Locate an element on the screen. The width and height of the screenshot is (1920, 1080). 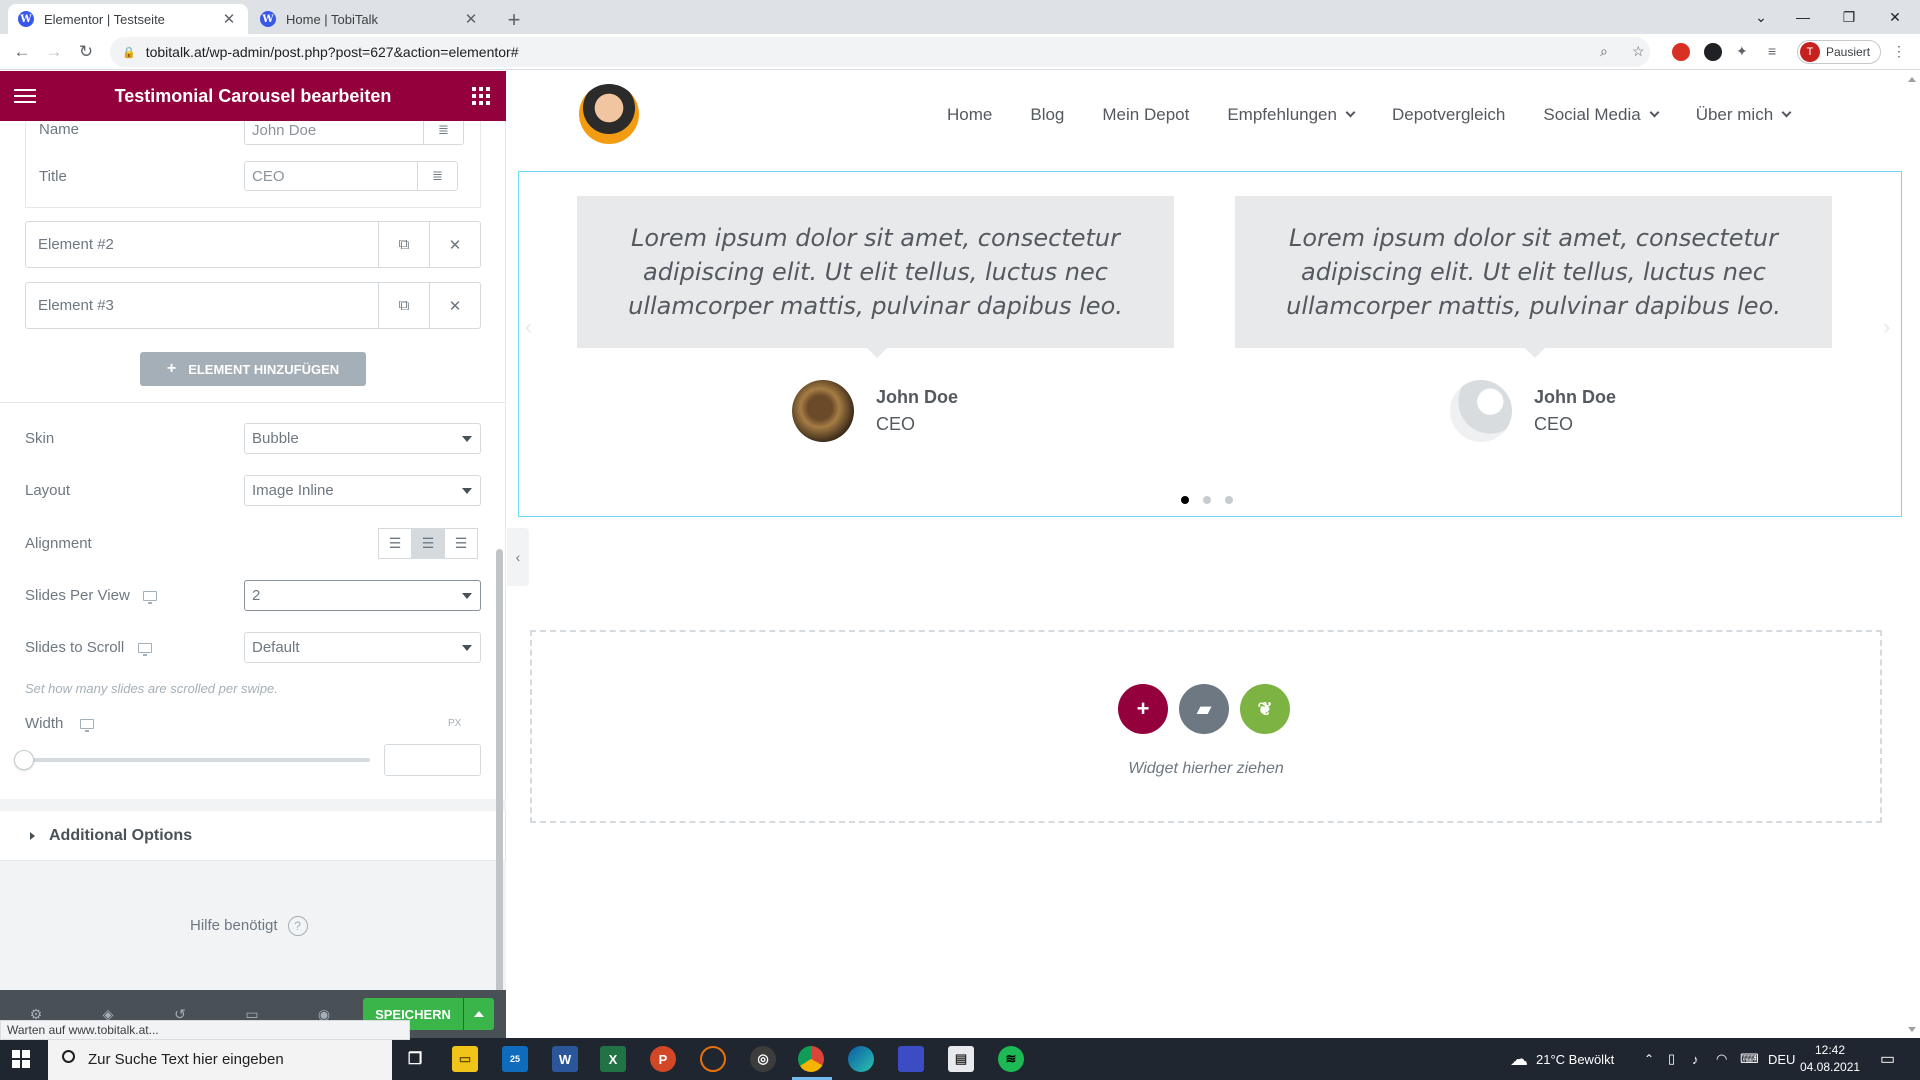
save-options-button is located at coordinates (479, 1014).